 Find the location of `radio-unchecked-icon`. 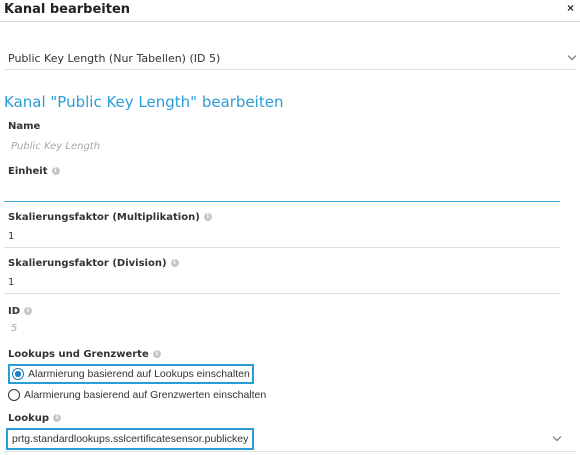

radio-unchecked-icon is located at coordinates (14, 395).